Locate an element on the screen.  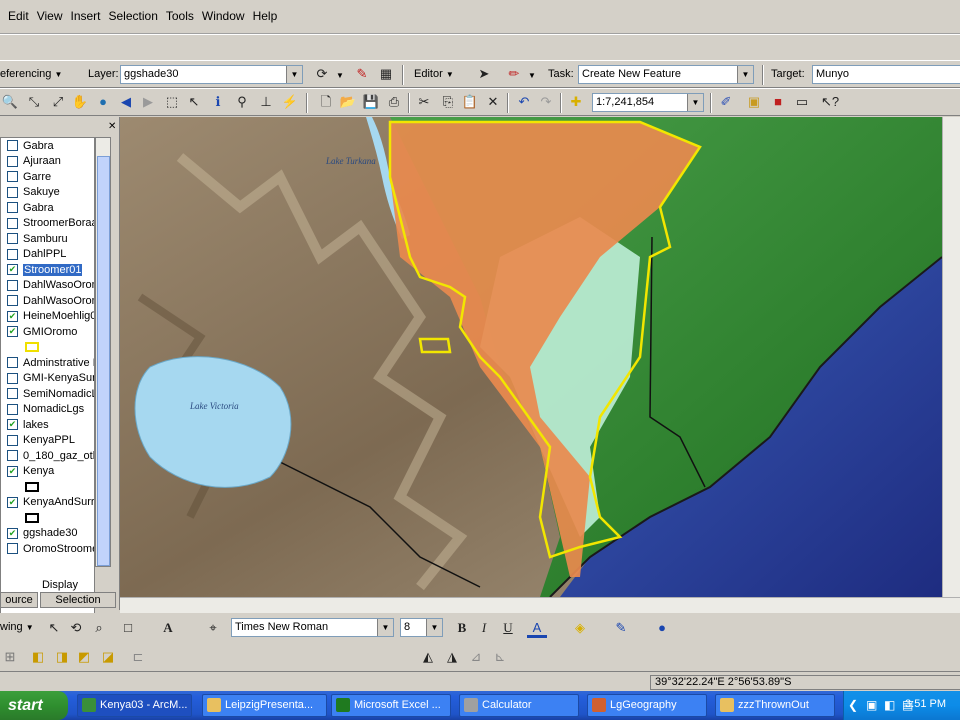
georeferencing-menu: eferencing ▼ is located at coordinates (31, 74).